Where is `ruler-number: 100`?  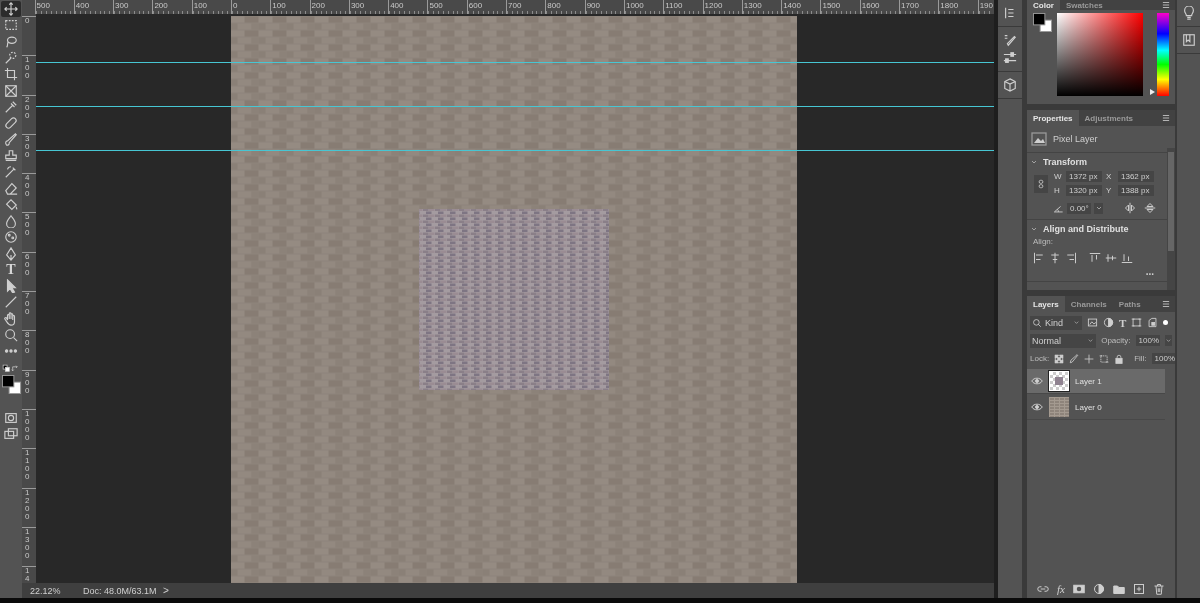
ruler-number: 100 is located at coordinates (27, 68).